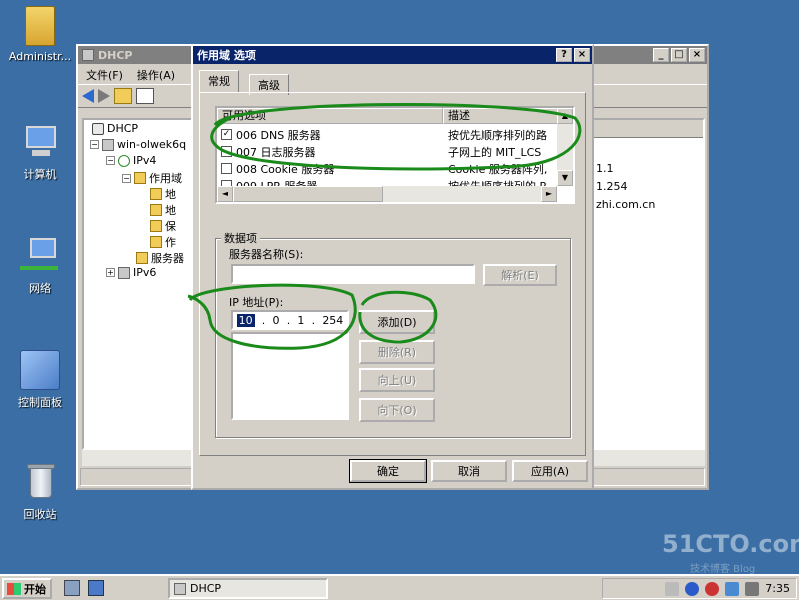 This screenshot has width=799, height=600. What do you see at coordinates (14, 588) in the screenshot?
I see `windows-logo-icon` at bounding box center [14, 588].